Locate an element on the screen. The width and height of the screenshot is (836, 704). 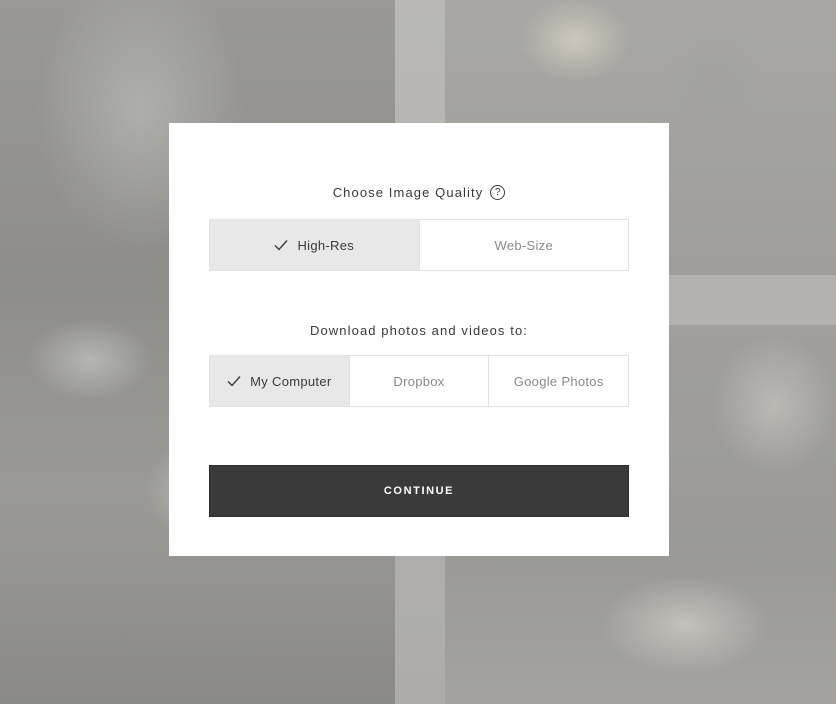
destination-selector: My Computer Dropbox Google Photos is located at coordinates (419, 381).